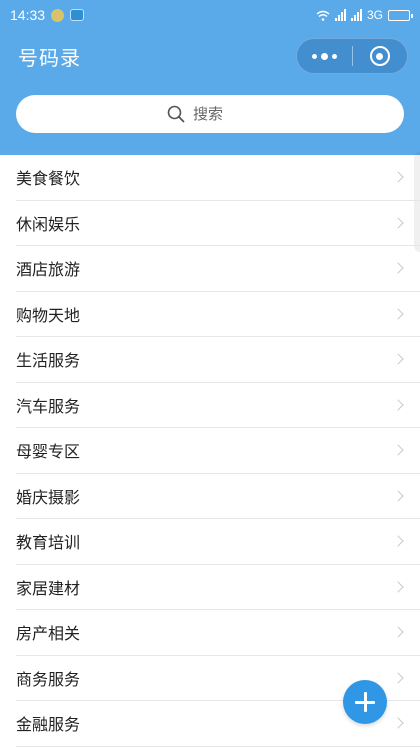 The height and width of the screenshot is (747, 420). Describe the element at coordinates (223, 114) in the screenshot. I see `search-input` at that location.